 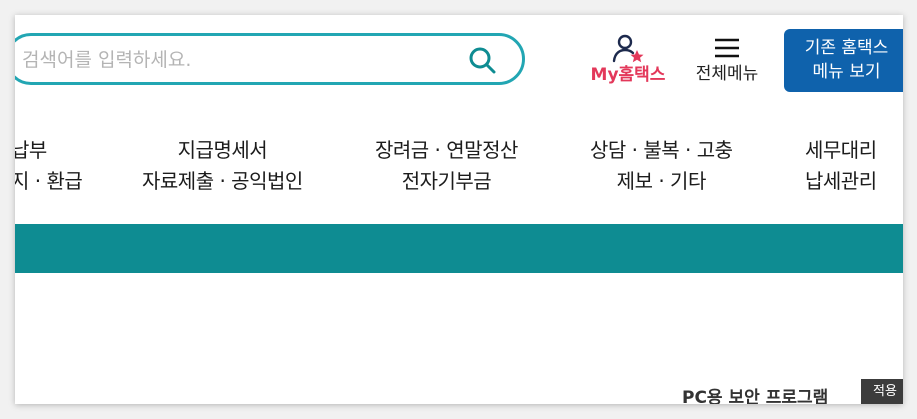 What do you see at coordinates (49, 166) in the screenshot?
I see `nav-item-payment: 납부 지 · 환급` at bounding box center [49, 166].